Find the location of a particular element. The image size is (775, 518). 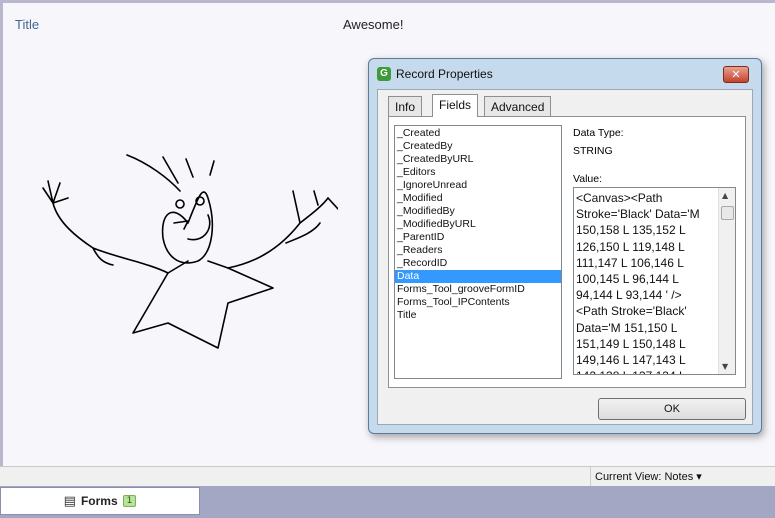

close-button: ✕ is located at coordinates (736, 74).